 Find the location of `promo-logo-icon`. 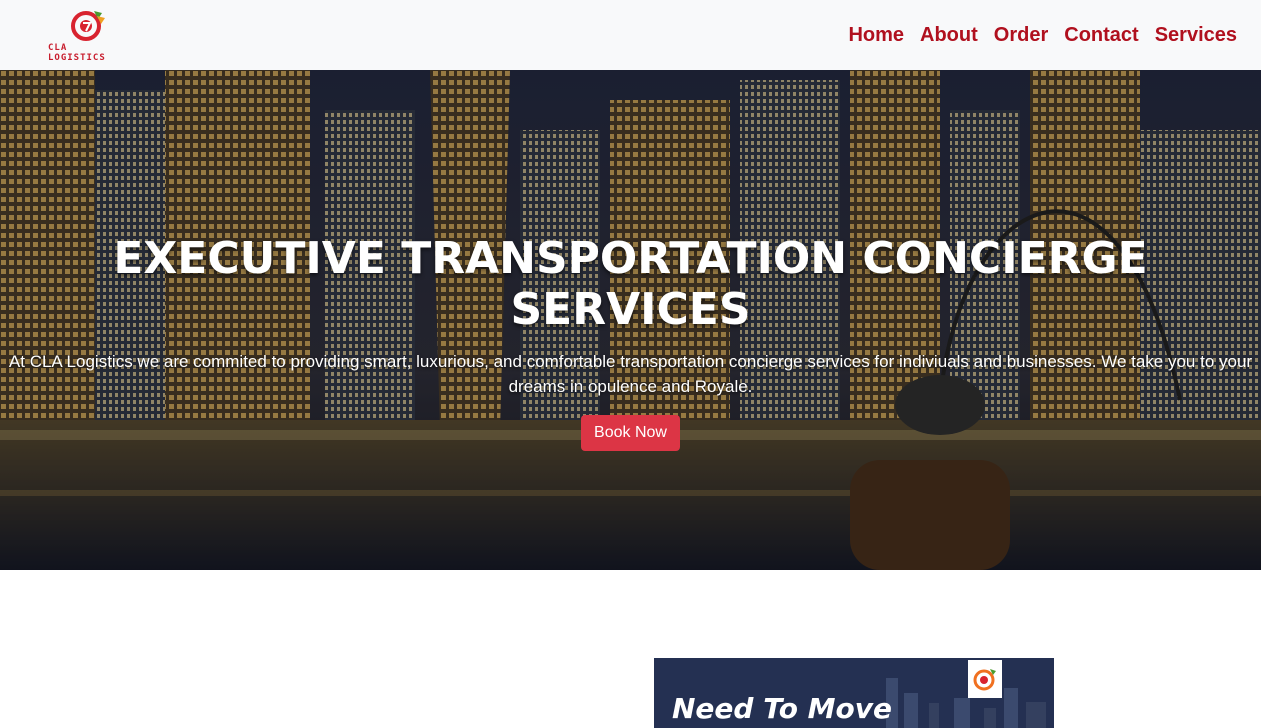

promo-logo-icon is located at coordinates (984, 680).